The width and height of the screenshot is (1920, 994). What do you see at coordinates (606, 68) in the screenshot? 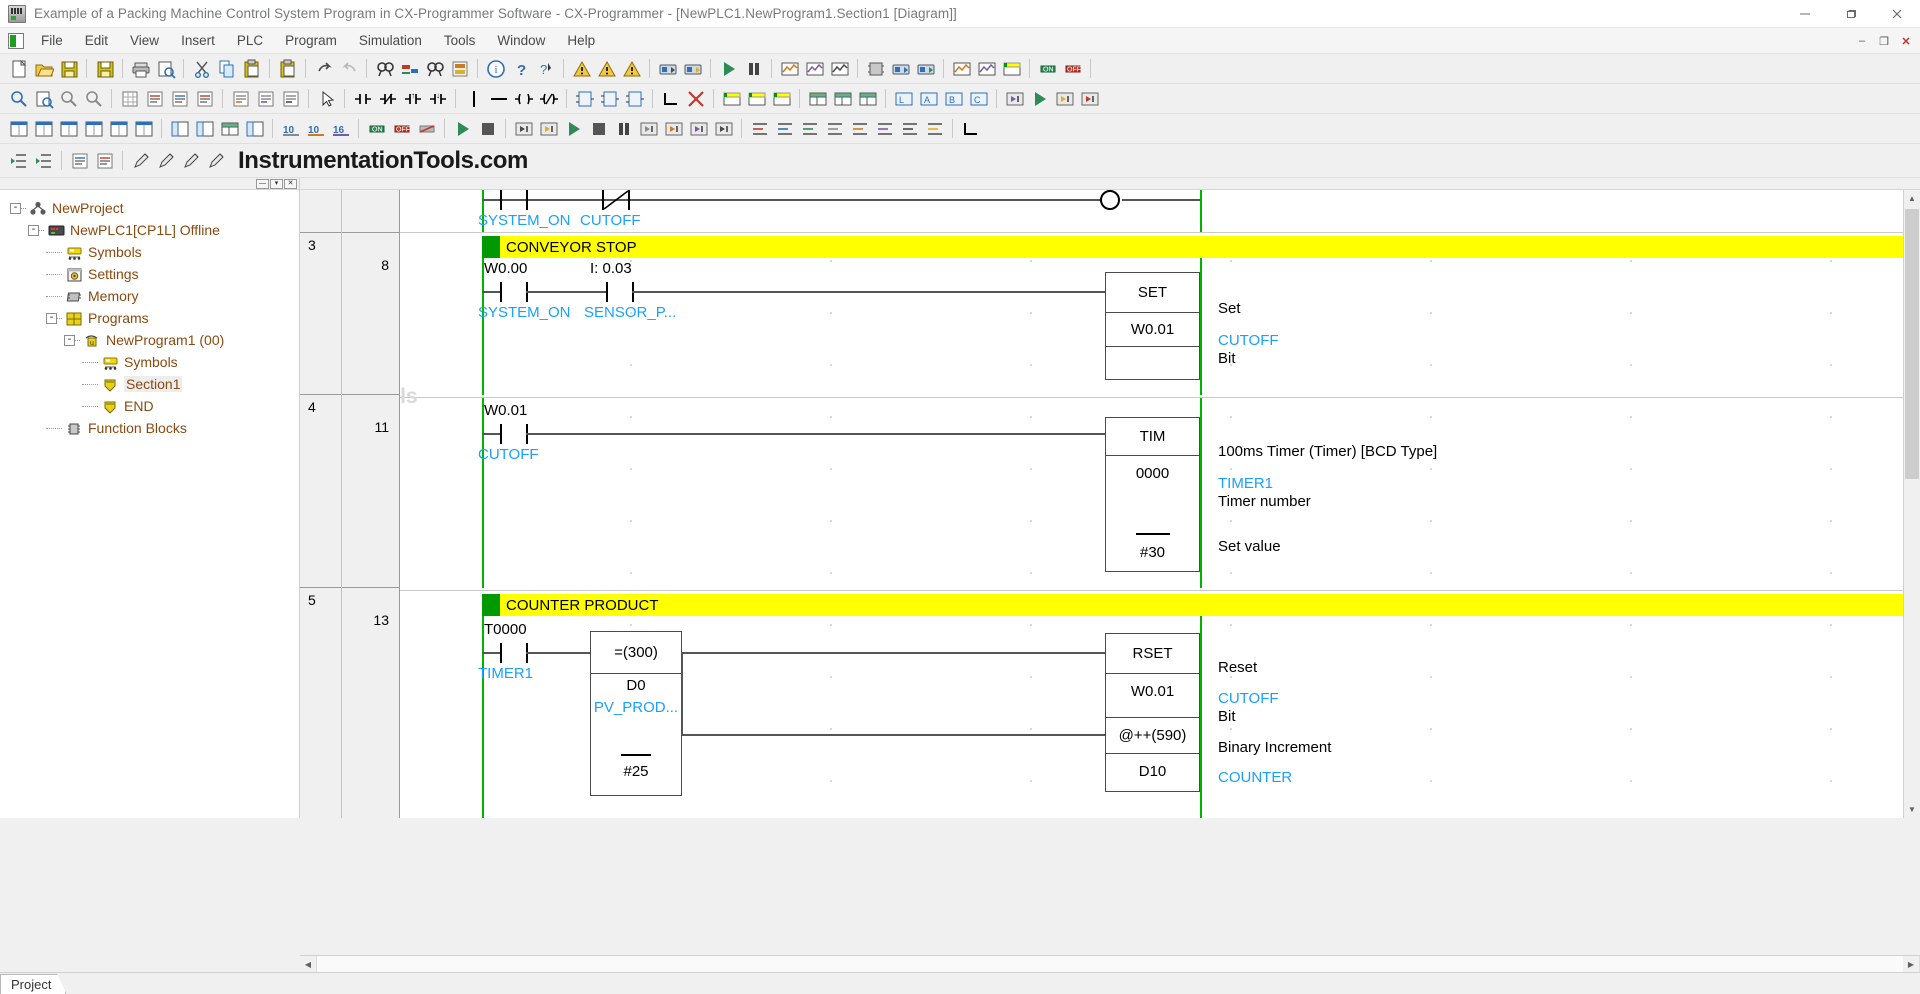
I see `compile-icon` at bounding box center [606, 68].